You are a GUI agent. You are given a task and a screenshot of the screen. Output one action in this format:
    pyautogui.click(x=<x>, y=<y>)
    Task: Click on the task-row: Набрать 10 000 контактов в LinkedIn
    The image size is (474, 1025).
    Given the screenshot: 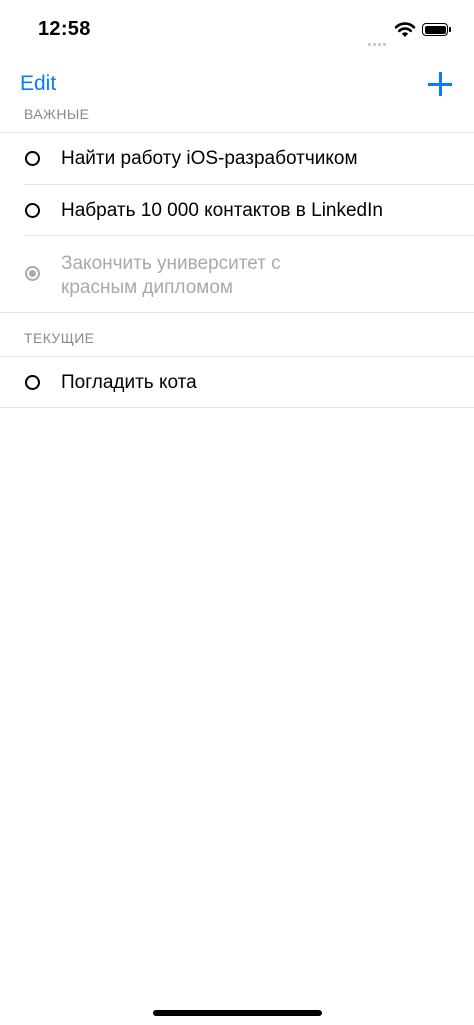 What is the action you would take?
    pyautogui.click(x=237, y=210)
    